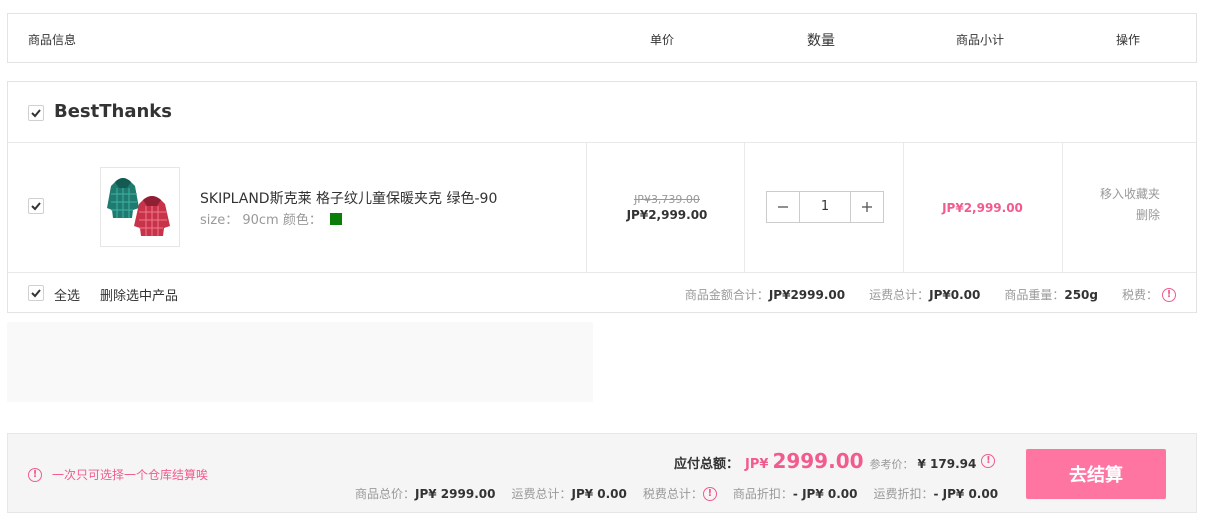  I want to click on shop-title-row: BestThanks, so click(602, 112).